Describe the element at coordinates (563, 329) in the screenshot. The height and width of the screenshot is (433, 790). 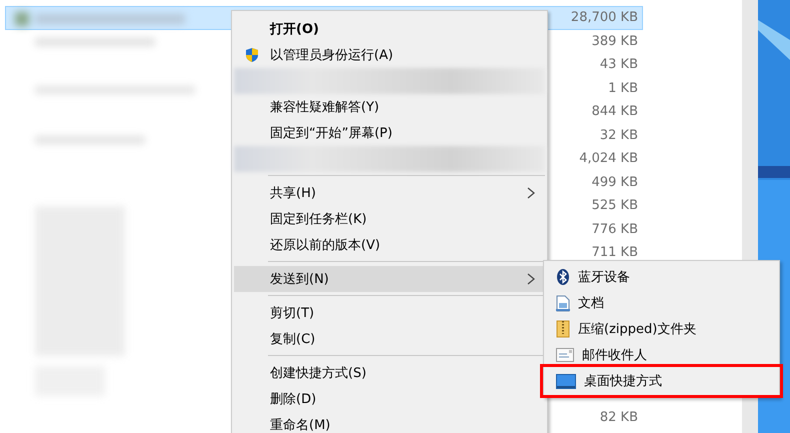
I see `zip-folder-icon` at that location.